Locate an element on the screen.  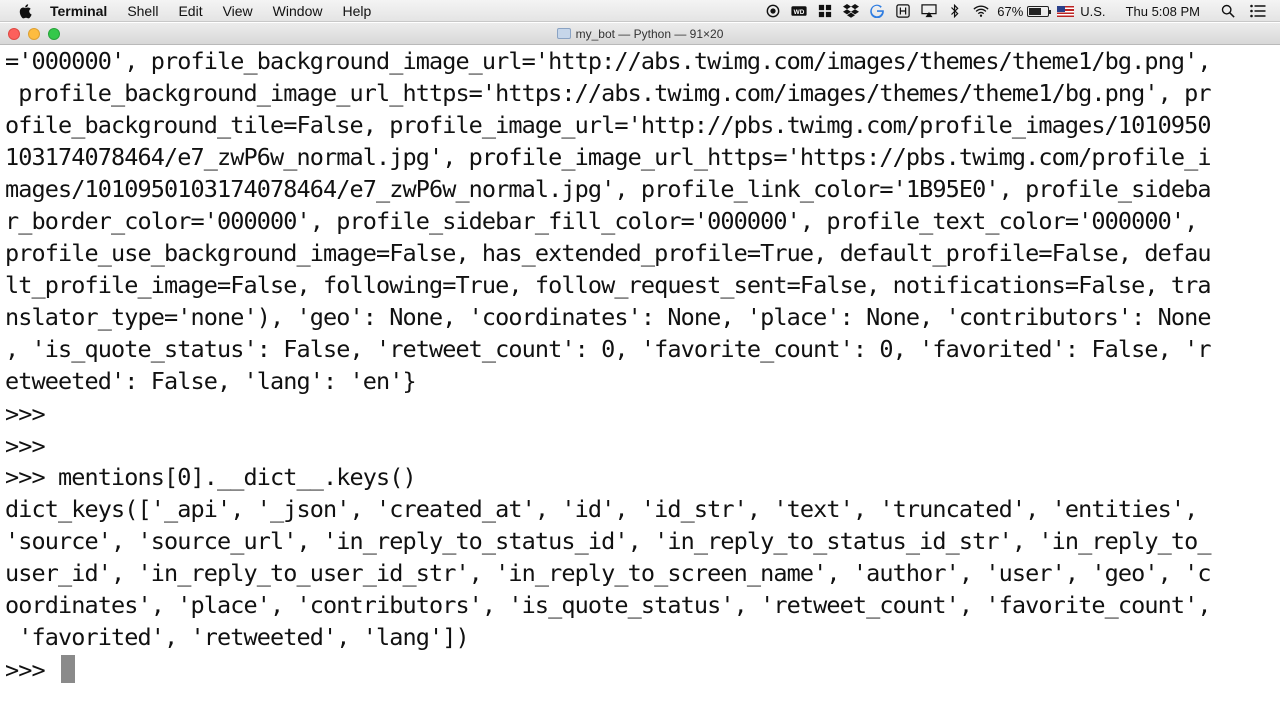
current-prompt: >>> is located at coordinates (31, 670).